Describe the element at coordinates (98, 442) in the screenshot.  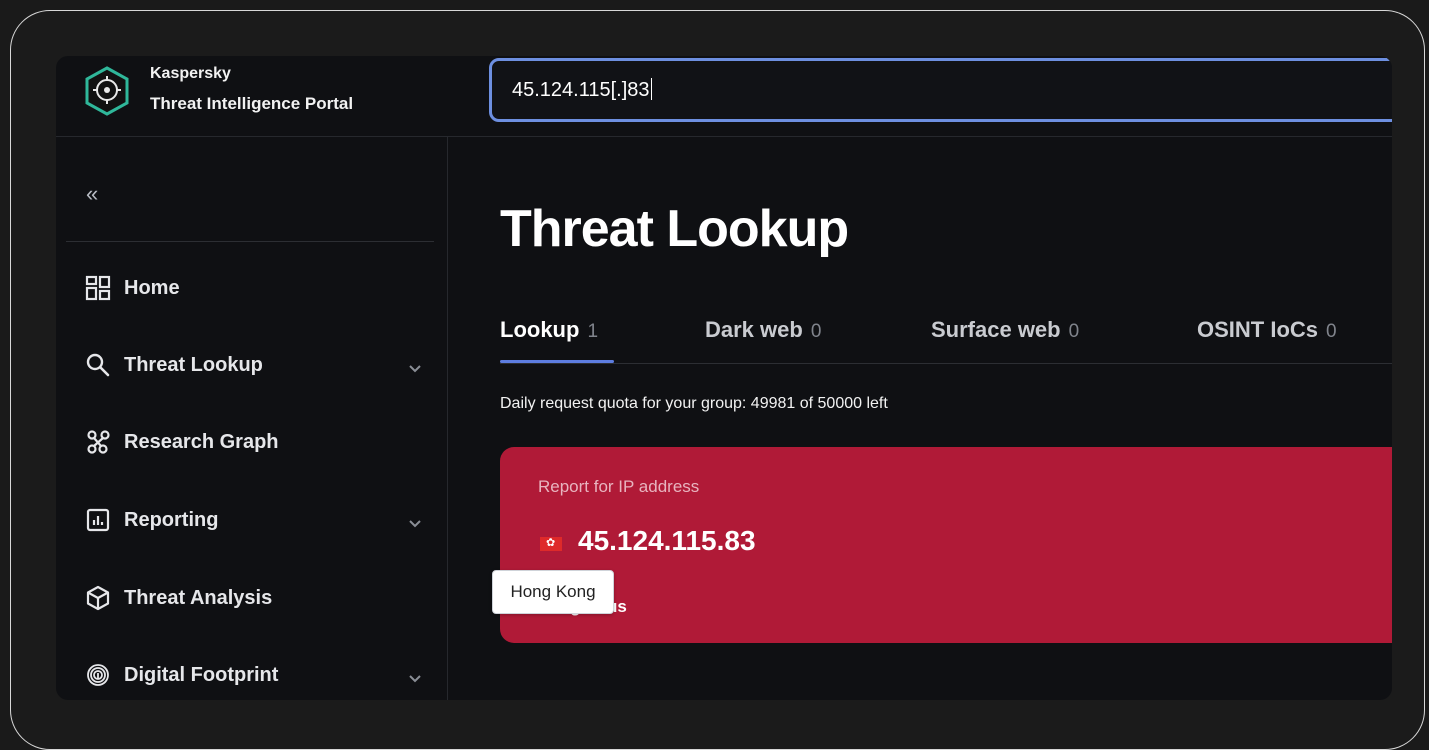
I see `graph-icon` at that location.